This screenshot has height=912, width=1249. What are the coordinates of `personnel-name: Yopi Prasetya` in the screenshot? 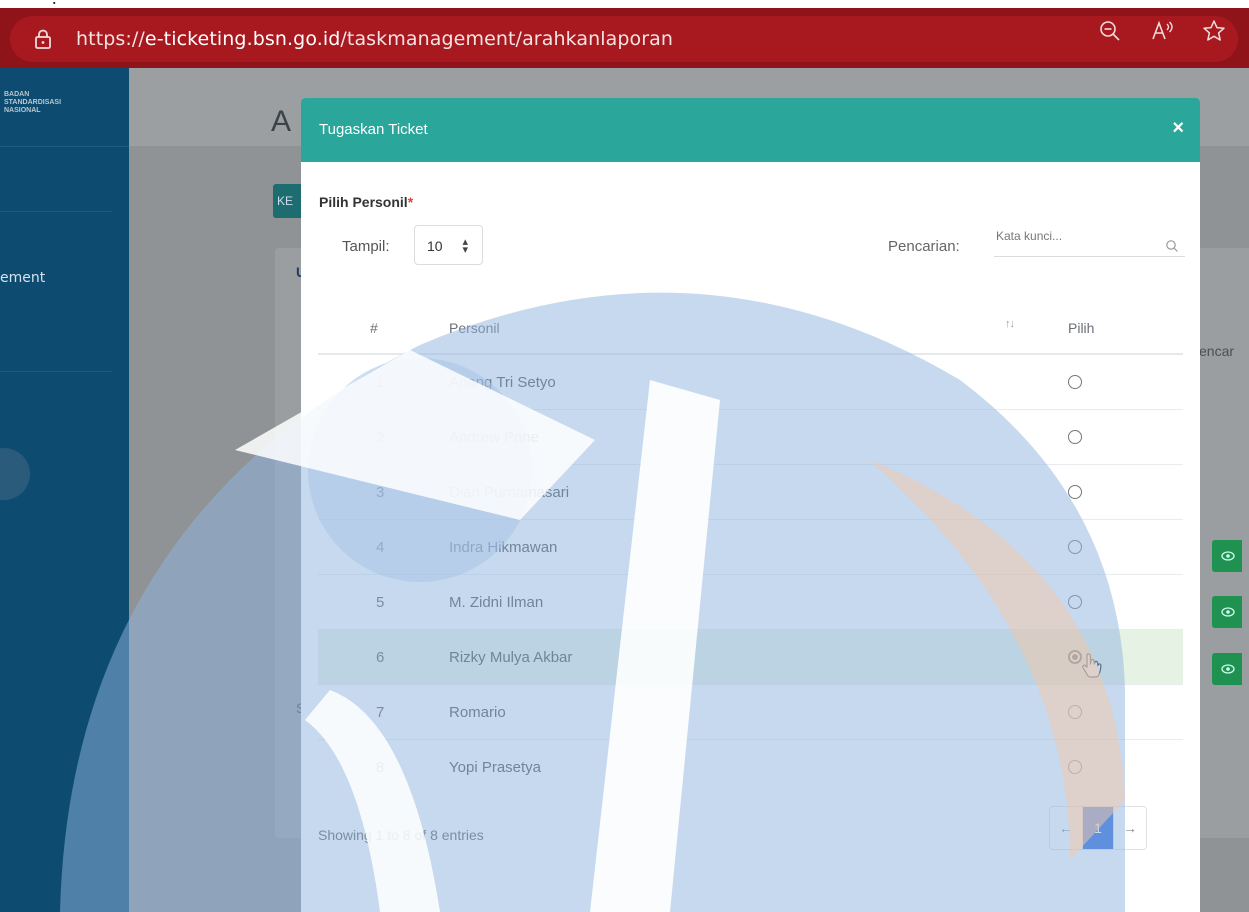 It's located at (495, 767).